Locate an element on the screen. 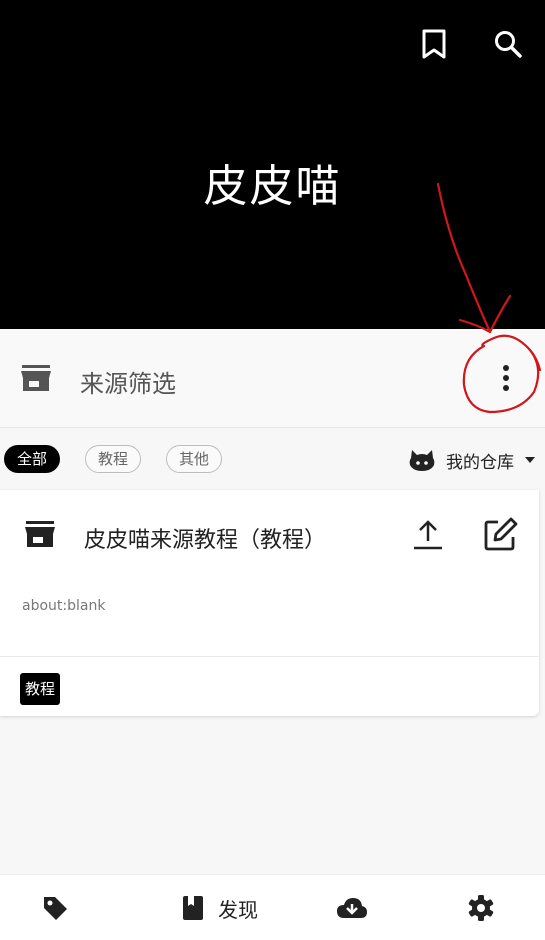 The width and height of the screenshot is (545, 940). chip-all: 全部 is located at coordinates (32, 459).